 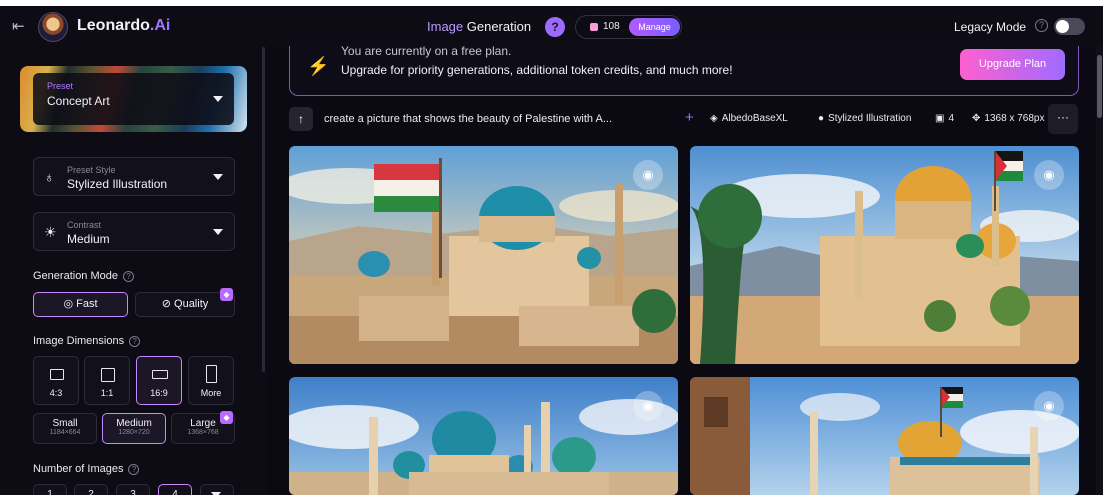 What do you see at coordinates (211, 393) in the screenshot?
I see `ratio-label: More` at bounding box center [211, 393].